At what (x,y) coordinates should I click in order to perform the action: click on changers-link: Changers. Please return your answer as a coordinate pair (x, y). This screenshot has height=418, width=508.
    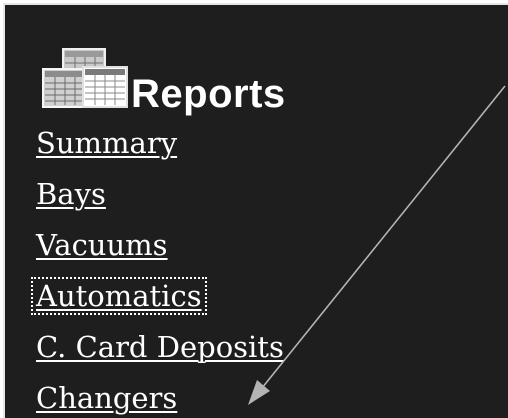
    Looking at the image, I should click on (106, 398).